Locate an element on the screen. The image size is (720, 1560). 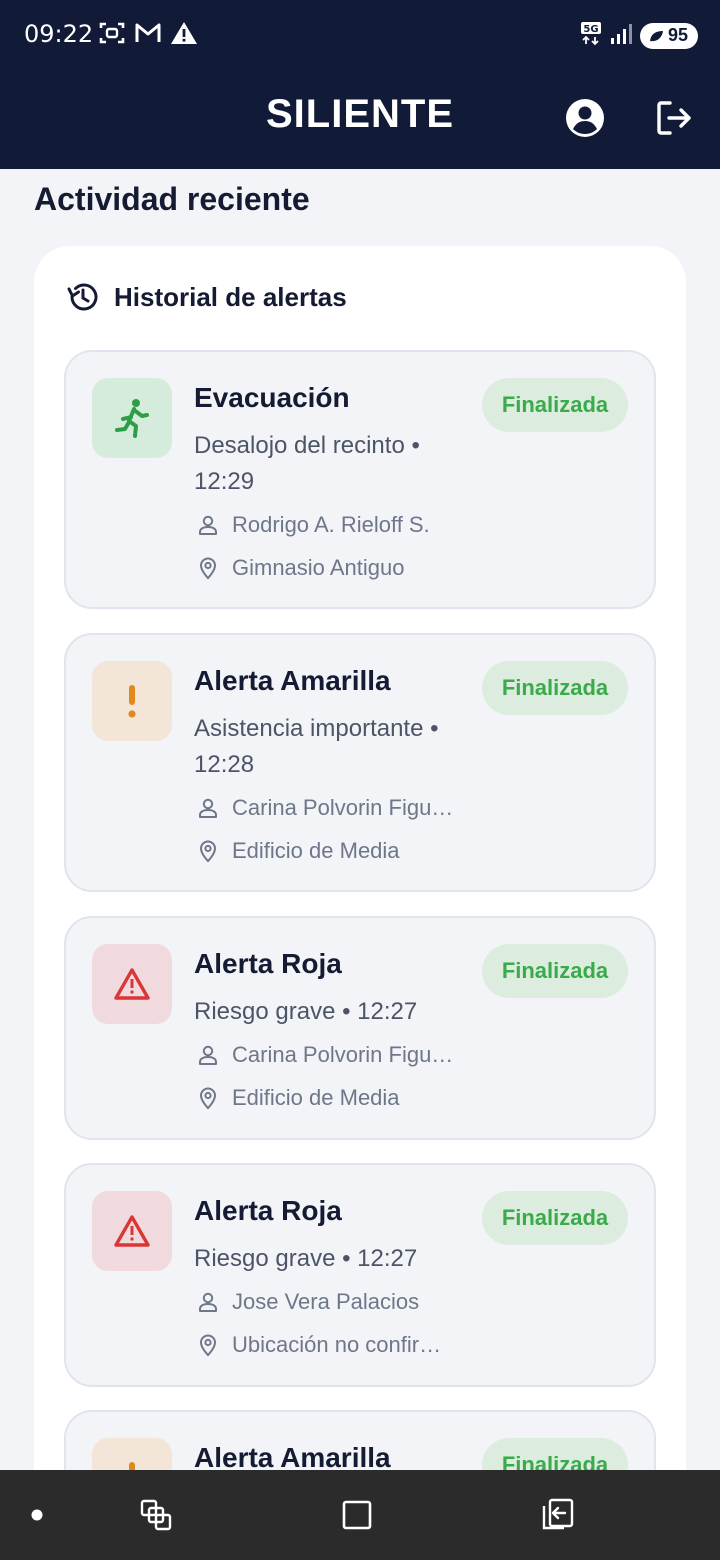
svg-text: 5G is located at coordinates (590, 29).